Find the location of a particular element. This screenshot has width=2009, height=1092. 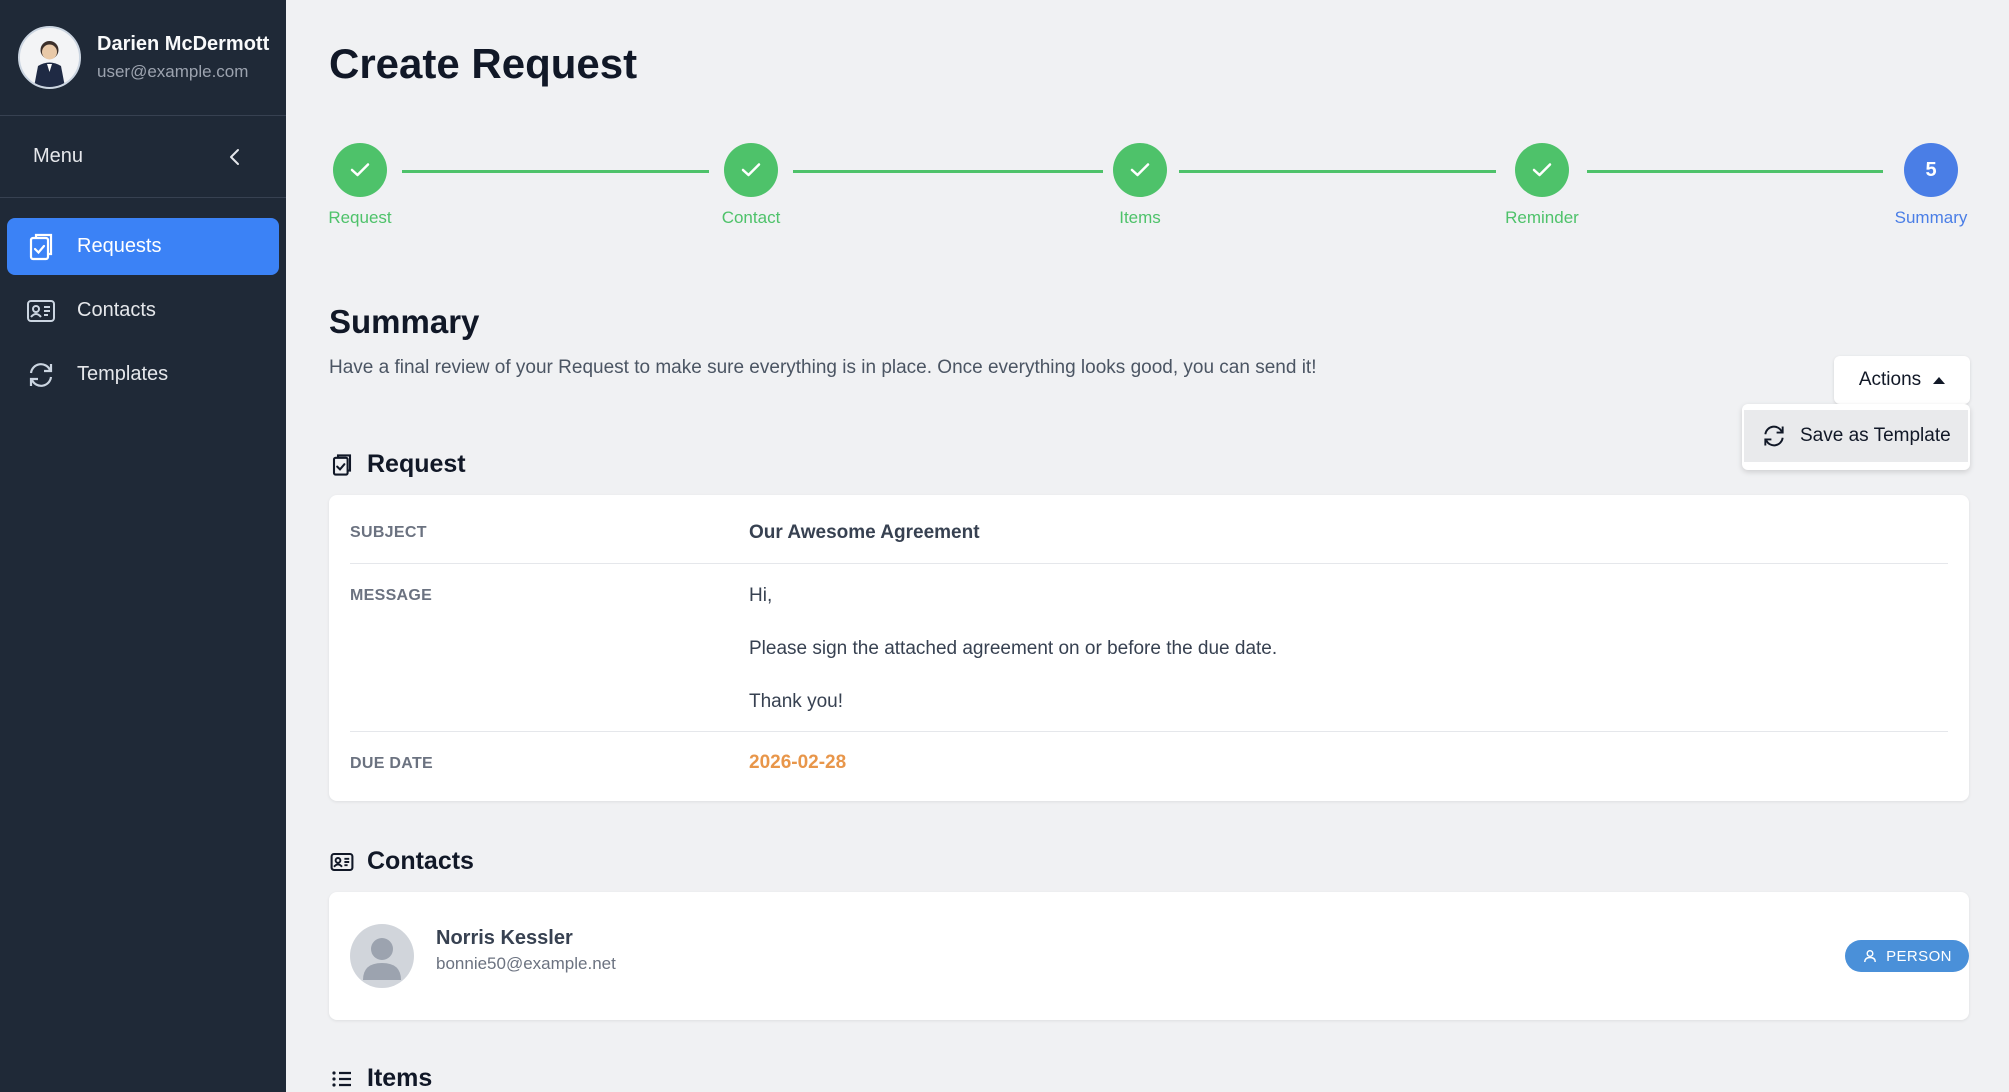

message-line: Thank you! is located at coordinates (796, 701).